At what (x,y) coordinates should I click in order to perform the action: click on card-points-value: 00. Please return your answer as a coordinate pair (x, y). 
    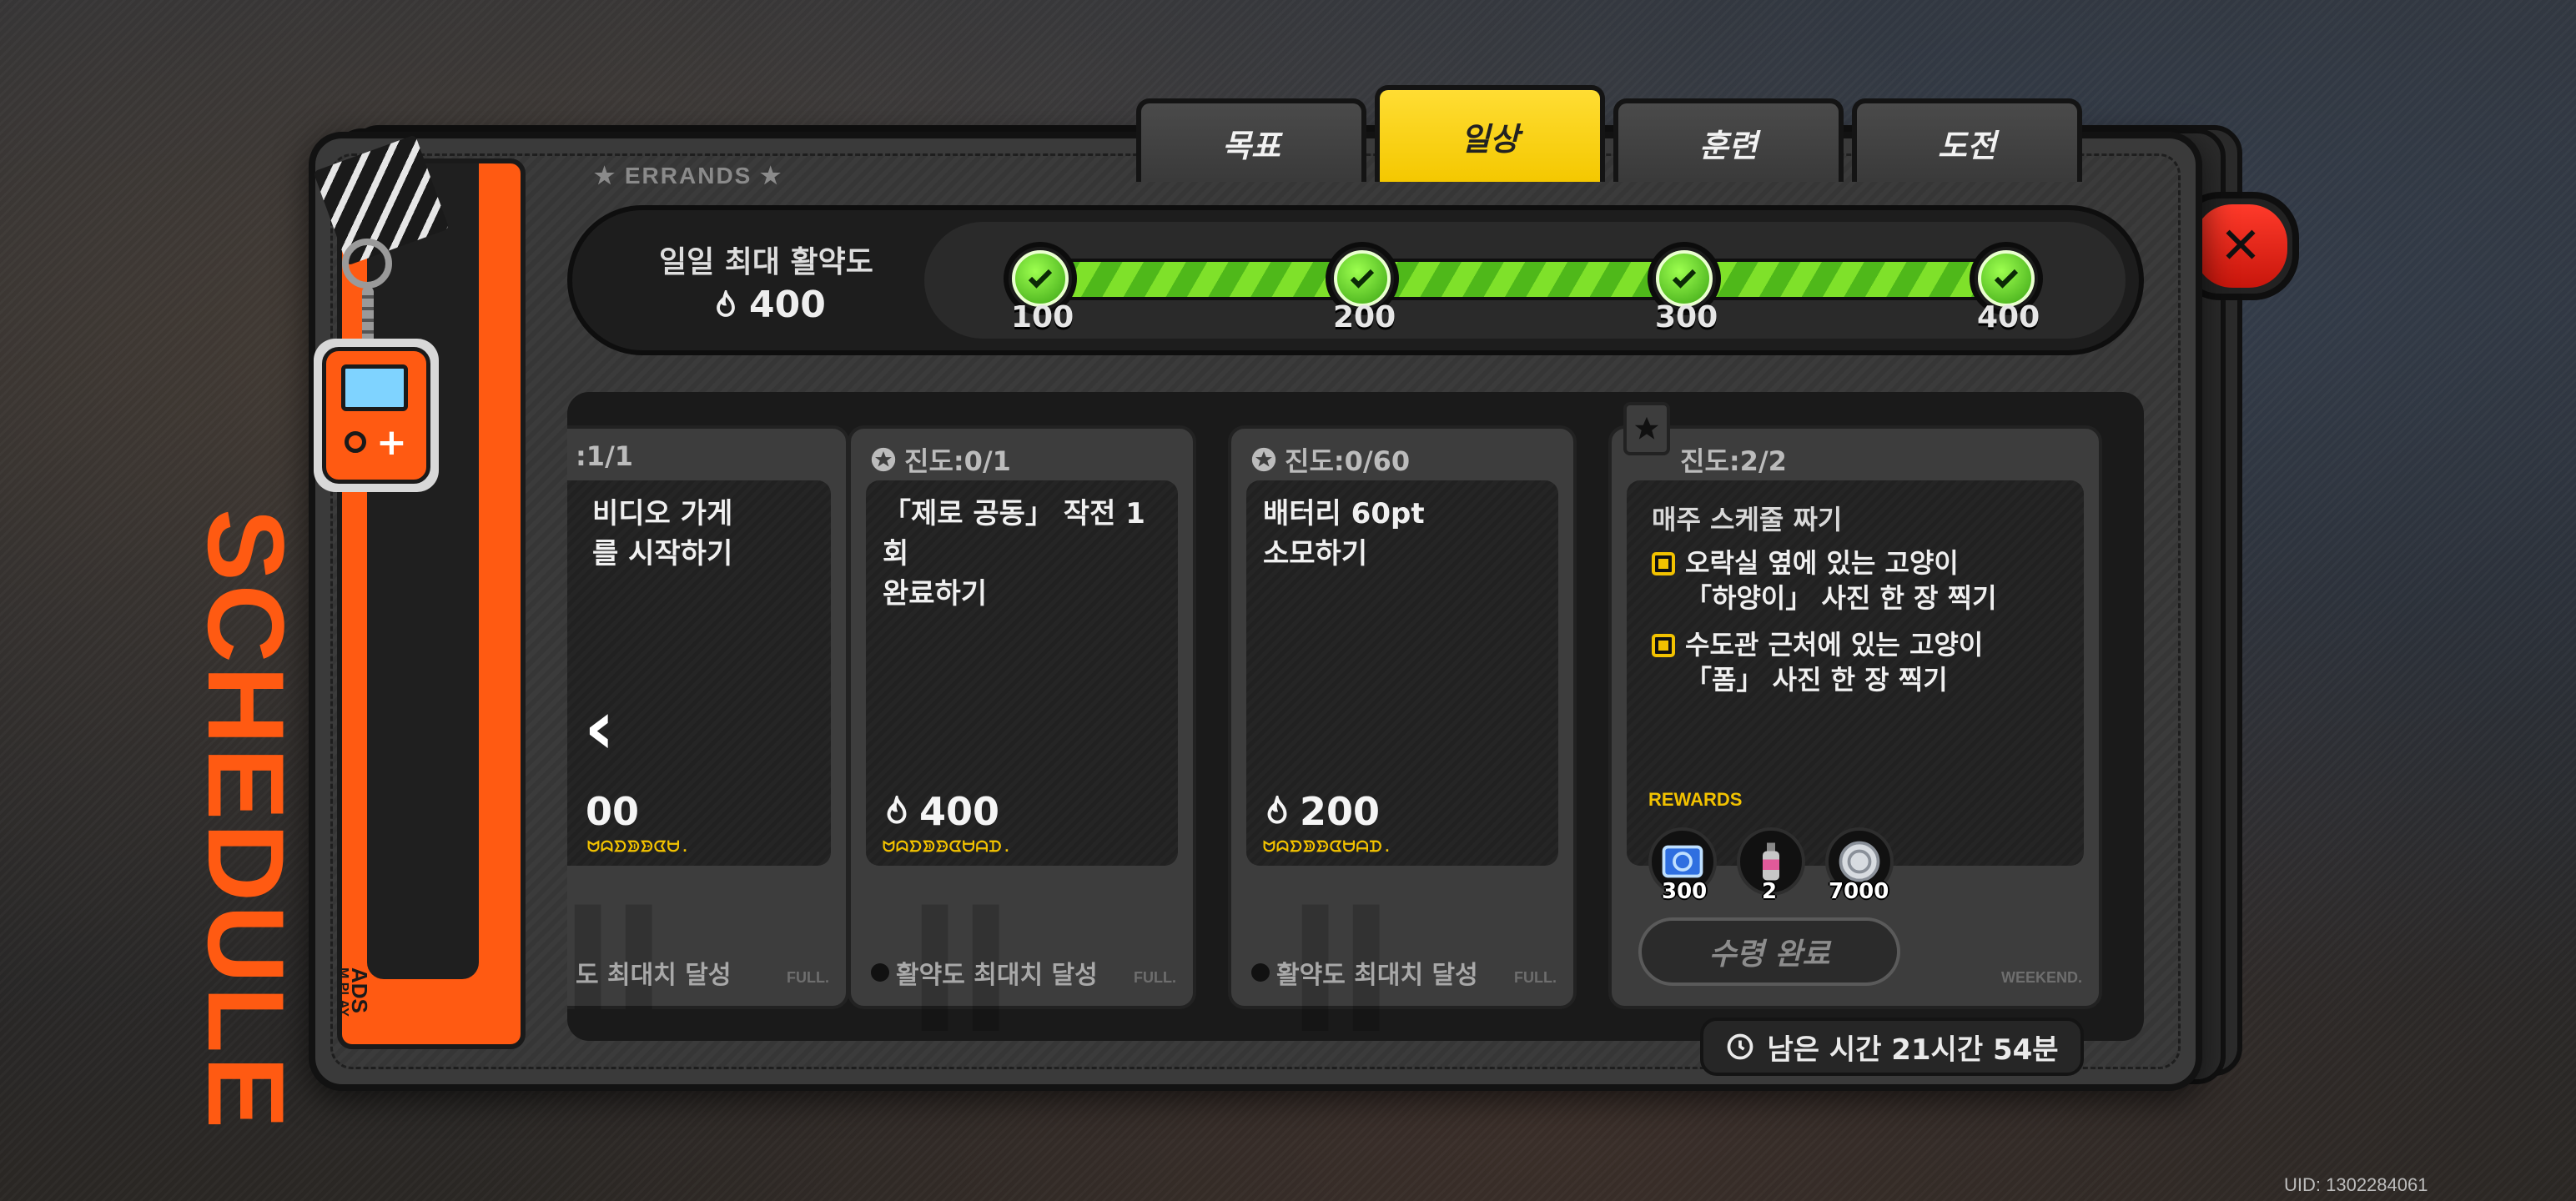
    Looking at the image, I should click on (613, 812).